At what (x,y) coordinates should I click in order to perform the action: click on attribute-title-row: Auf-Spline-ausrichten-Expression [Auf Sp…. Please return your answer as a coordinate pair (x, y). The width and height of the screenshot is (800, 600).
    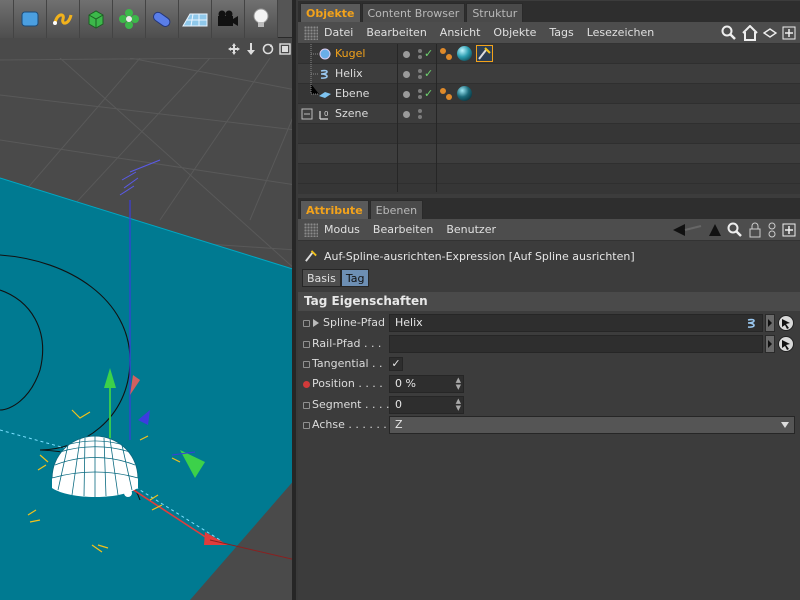
    Looking at the image, I should click on (549, 256).